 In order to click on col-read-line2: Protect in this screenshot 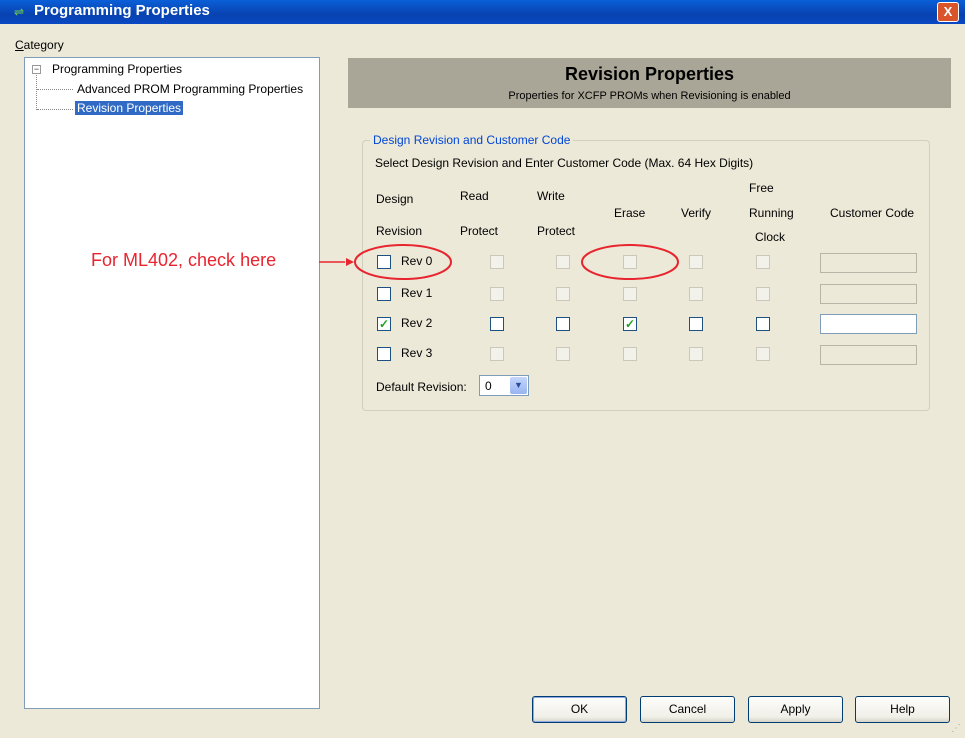, I will do `click(479, 231)`.